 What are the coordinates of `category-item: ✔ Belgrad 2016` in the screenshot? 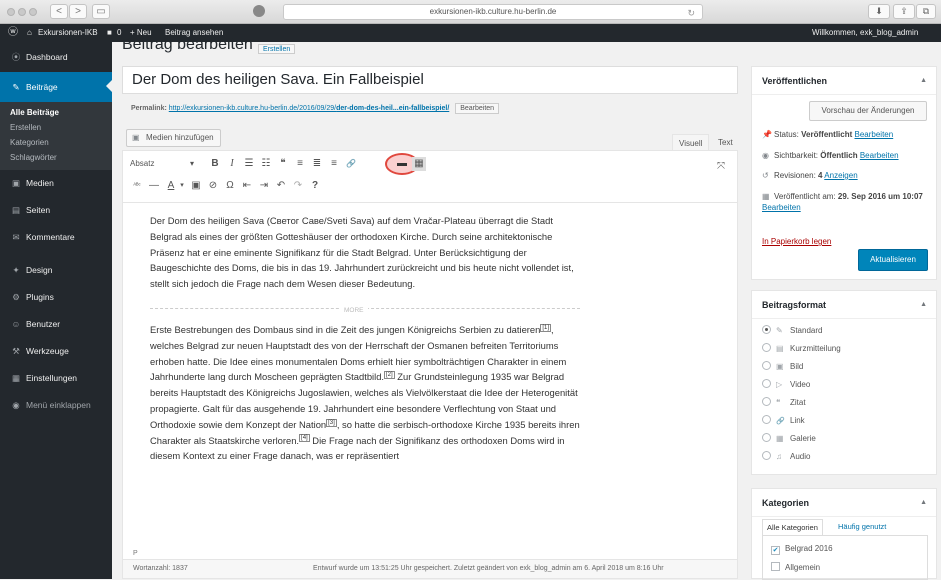 It's located at (802, 549).